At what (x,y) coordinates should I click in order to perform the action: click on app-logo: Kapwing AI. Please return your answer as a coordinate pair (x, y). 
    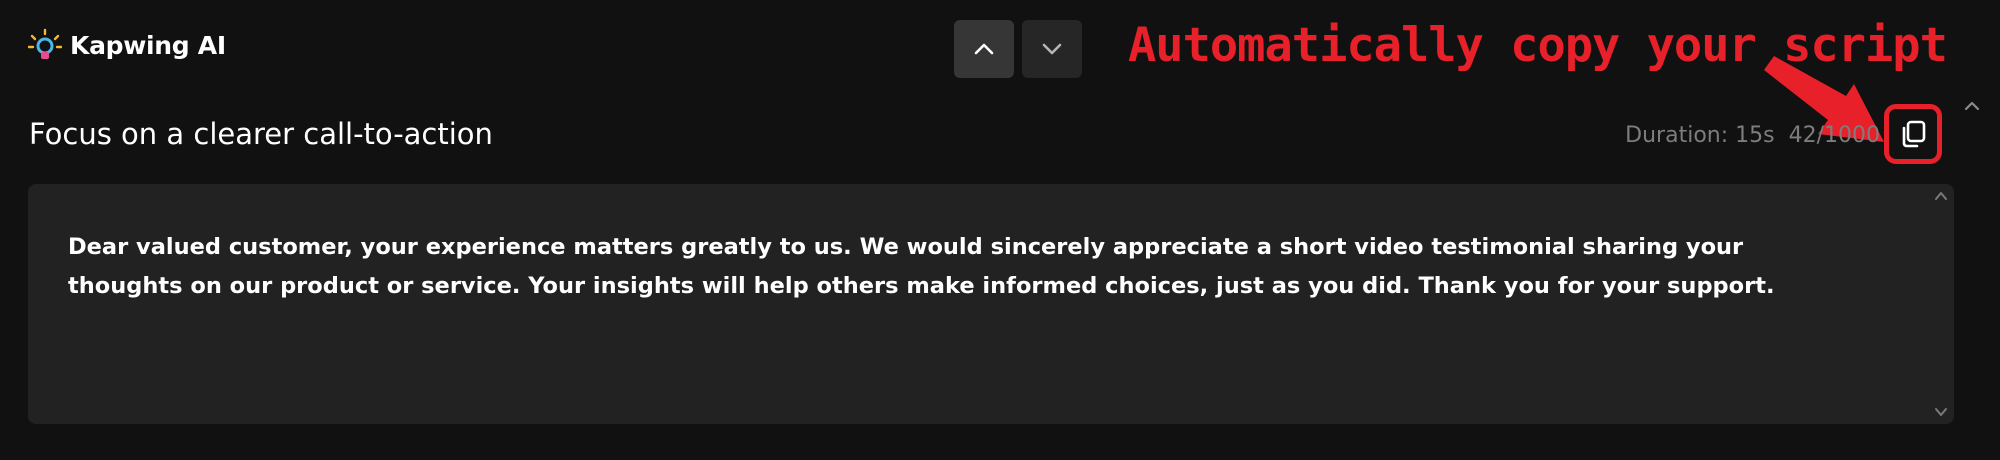
    Looking at the image, I should click on (127, 45).